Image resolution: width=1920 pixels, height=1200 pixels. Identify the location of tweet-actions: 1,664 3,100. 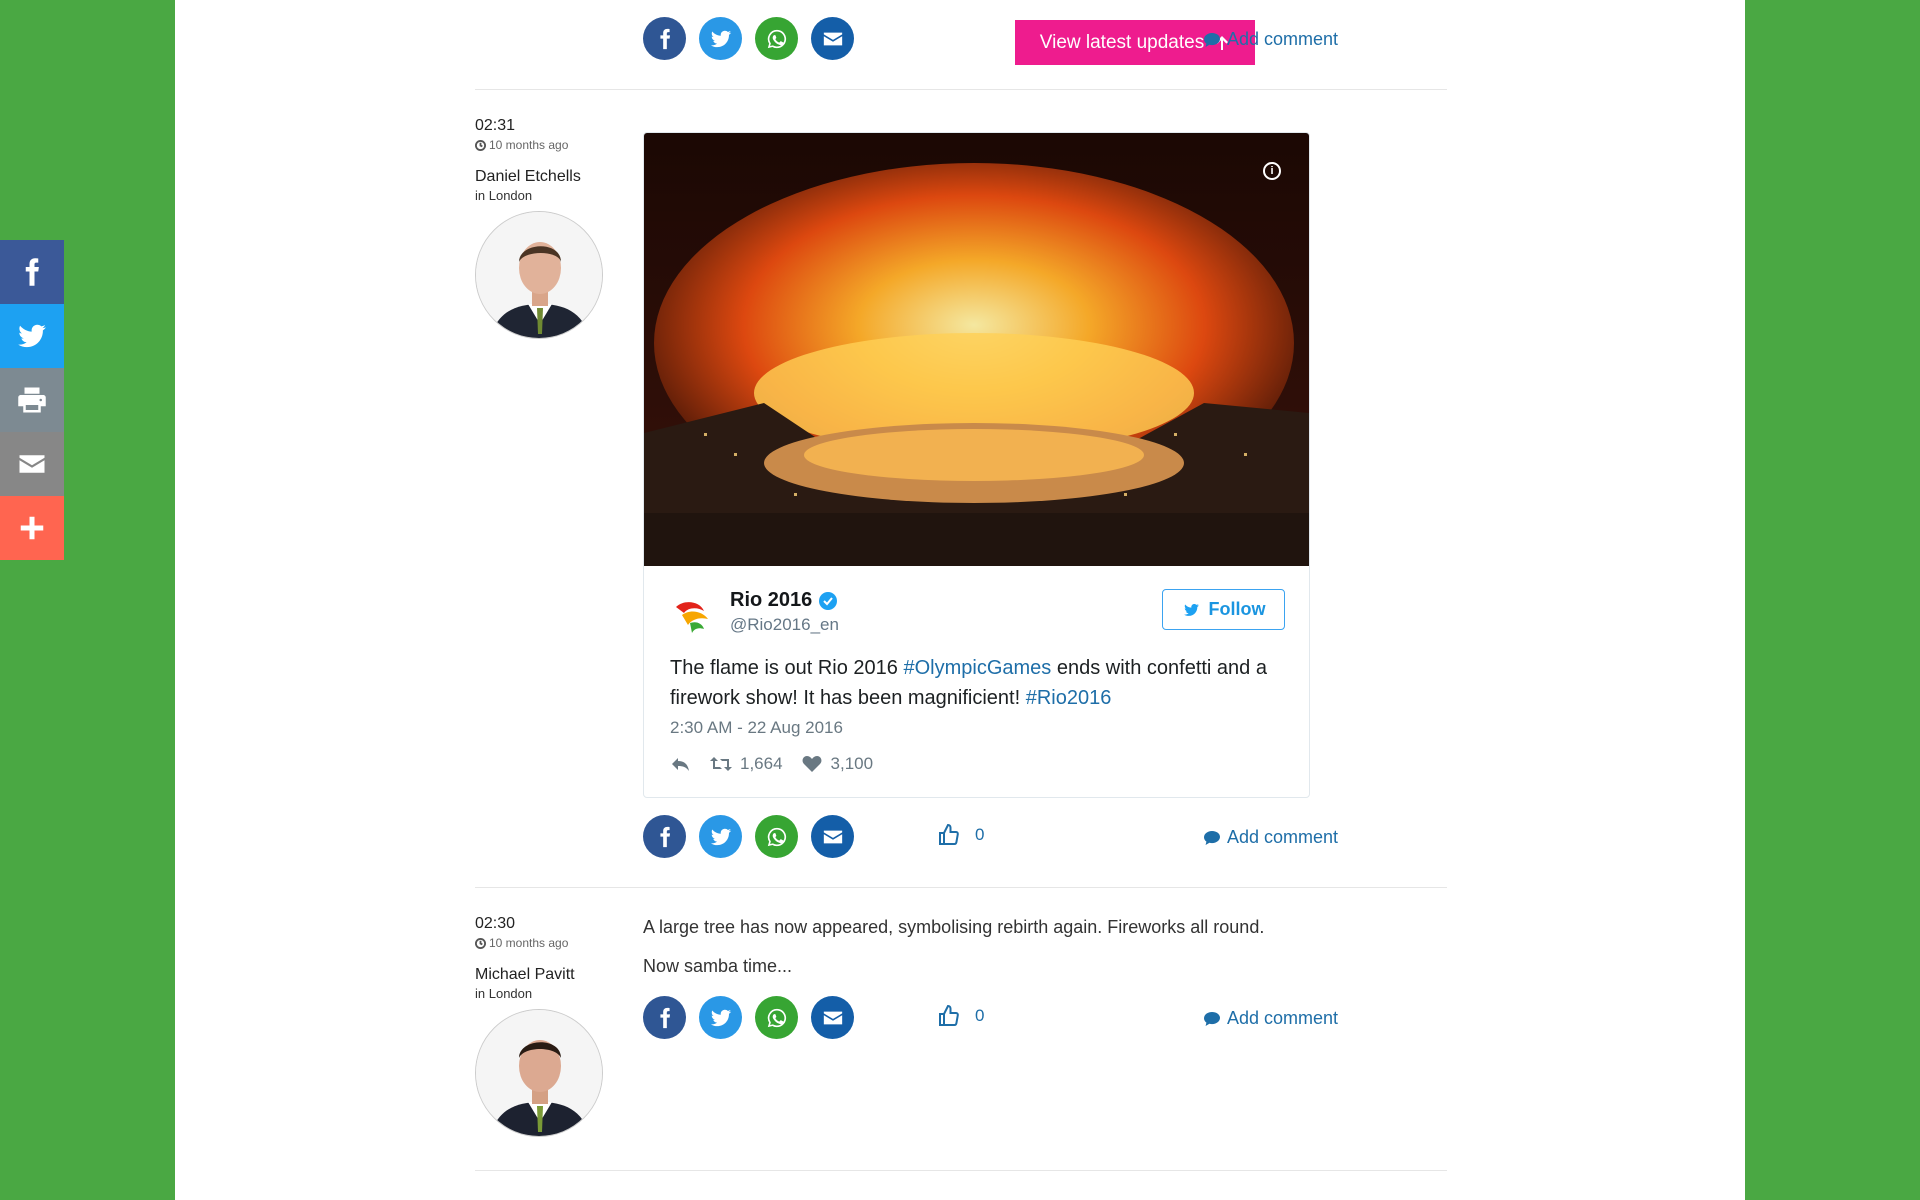
(771, 764).